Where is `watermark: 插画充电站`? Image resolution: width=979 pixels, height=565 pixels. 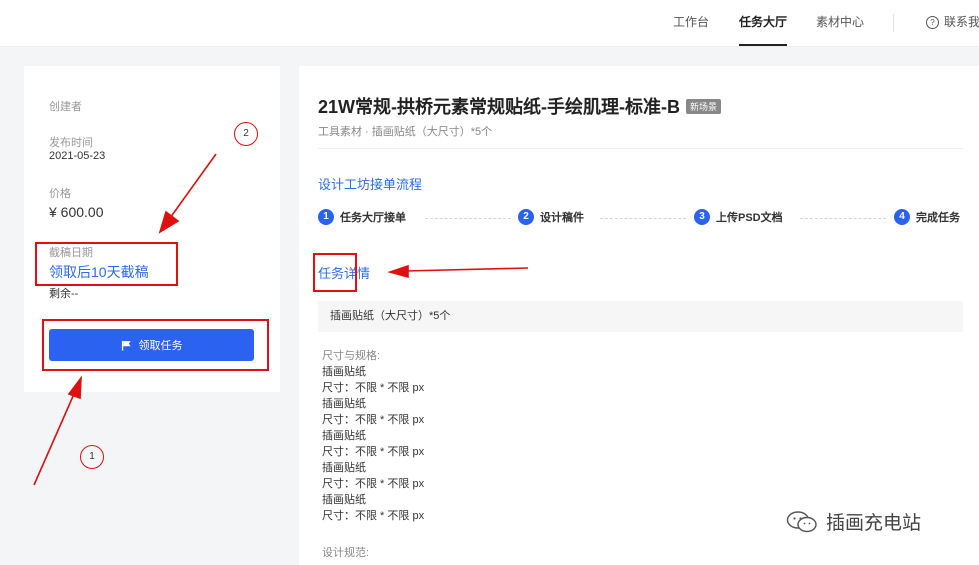
watermark: 插画充电站 is located at coordinates (853, 521).